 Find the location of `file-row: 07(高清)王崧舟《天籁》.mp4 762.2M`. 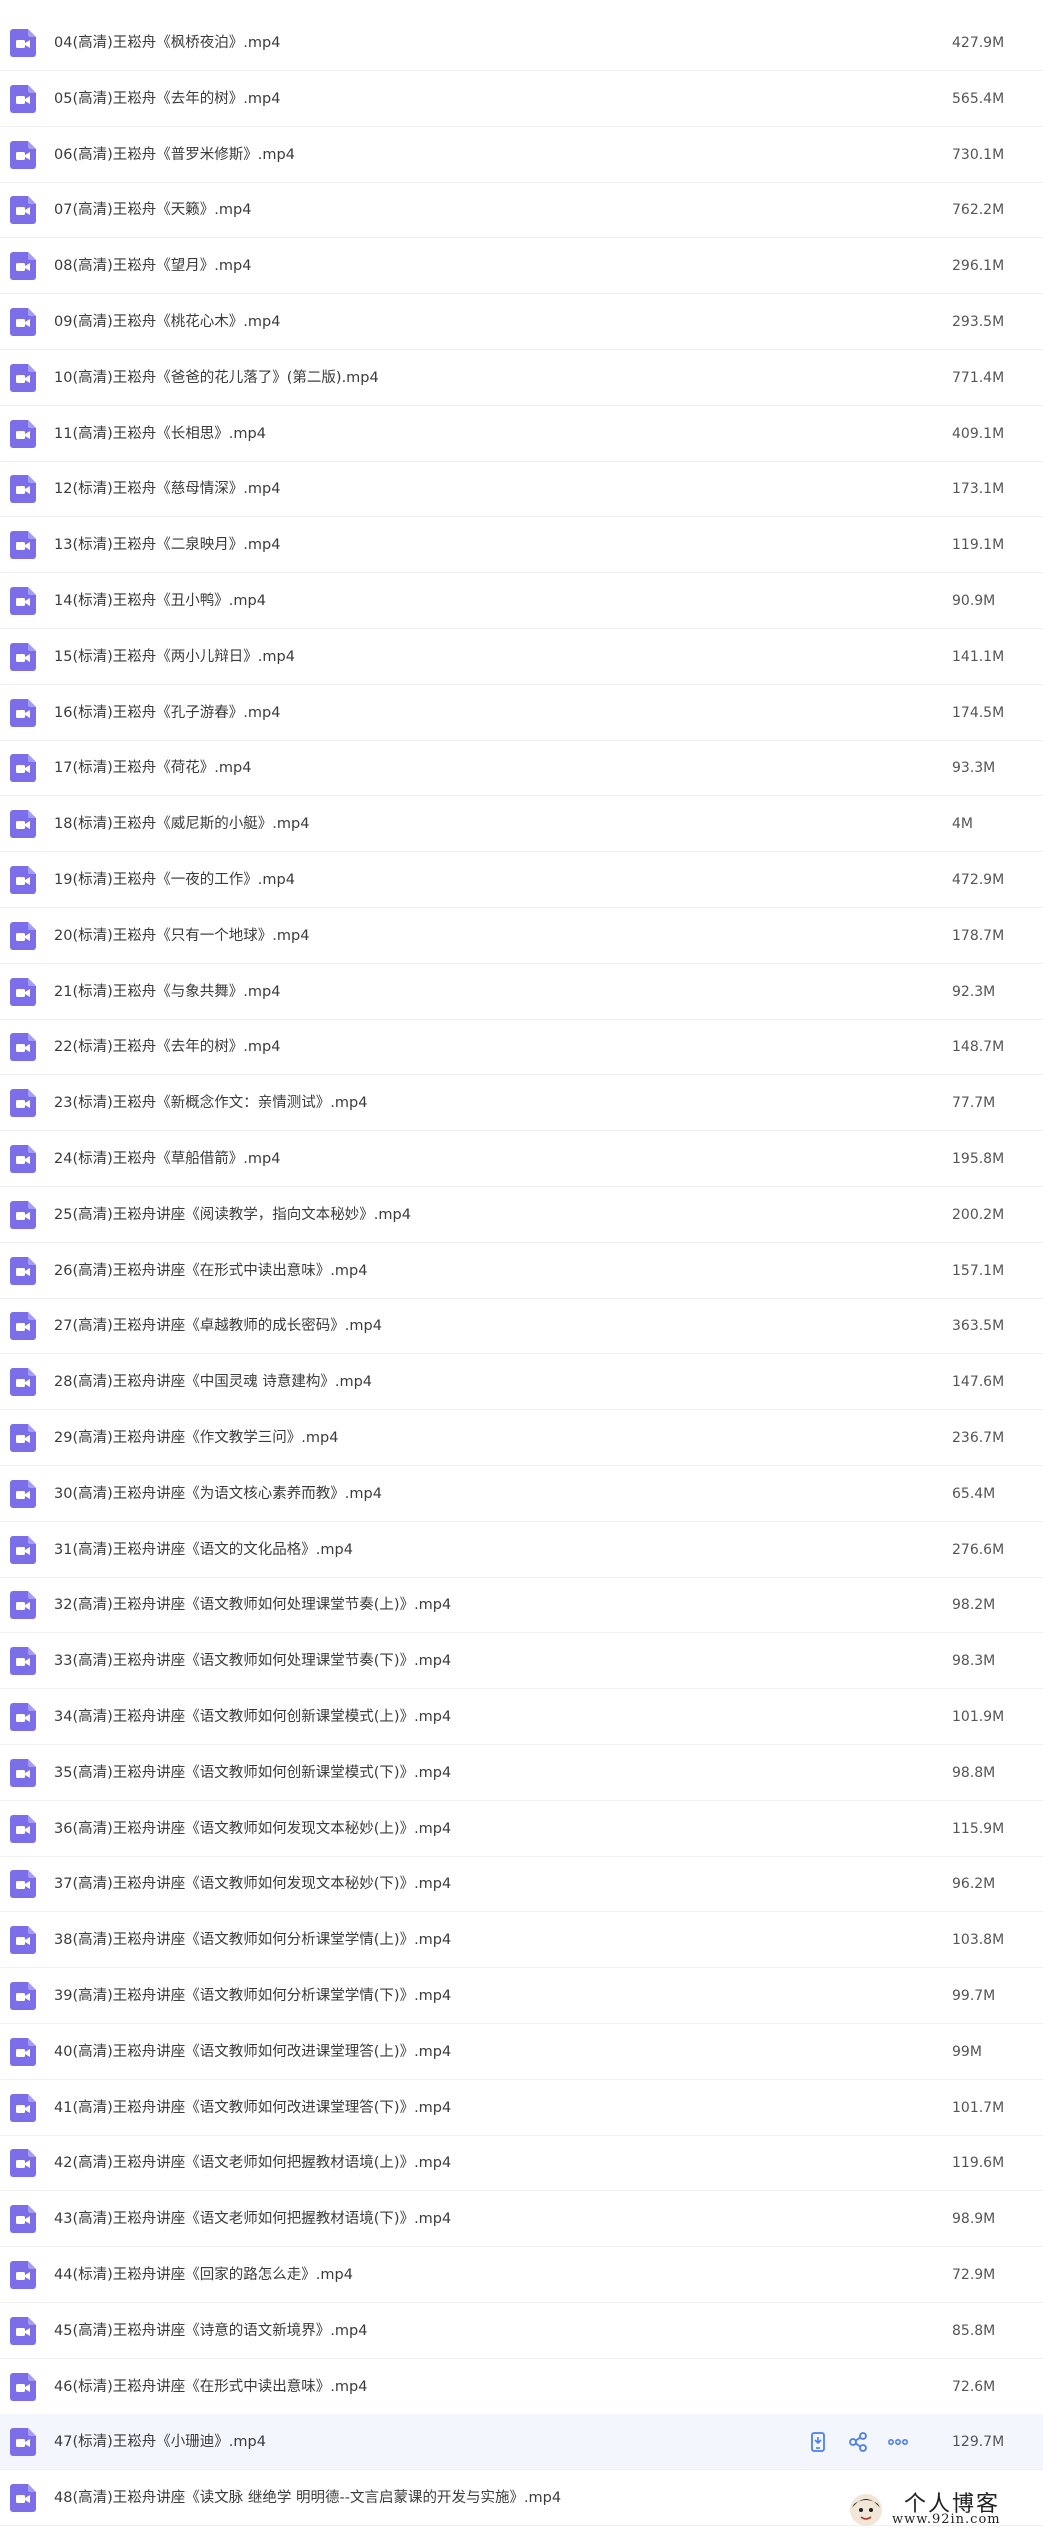

file-row: 07(高清)王崧舟《天籁》.mp4 762.2M is located at coordinates (521, 210).